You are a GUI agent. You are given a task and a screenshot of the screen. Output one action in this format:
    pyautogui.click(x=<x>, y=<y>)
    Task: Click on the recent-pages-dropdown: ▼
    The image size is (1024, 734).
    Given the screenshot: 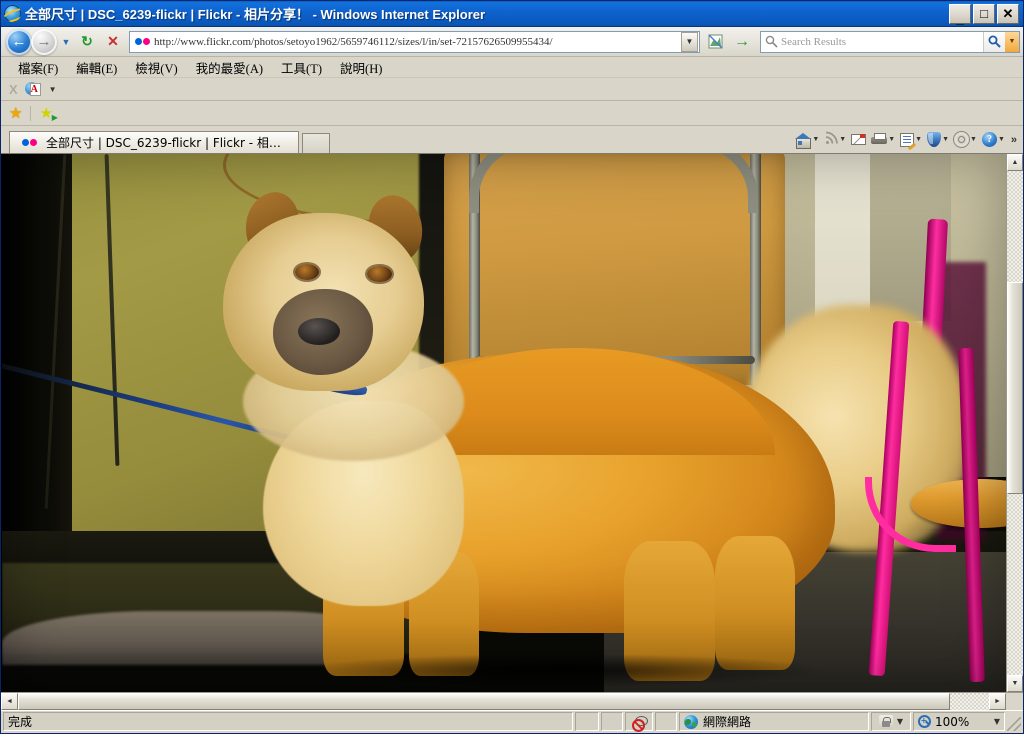 What is the action you would take?
    pyautogui.click(x=66, y=42)
    